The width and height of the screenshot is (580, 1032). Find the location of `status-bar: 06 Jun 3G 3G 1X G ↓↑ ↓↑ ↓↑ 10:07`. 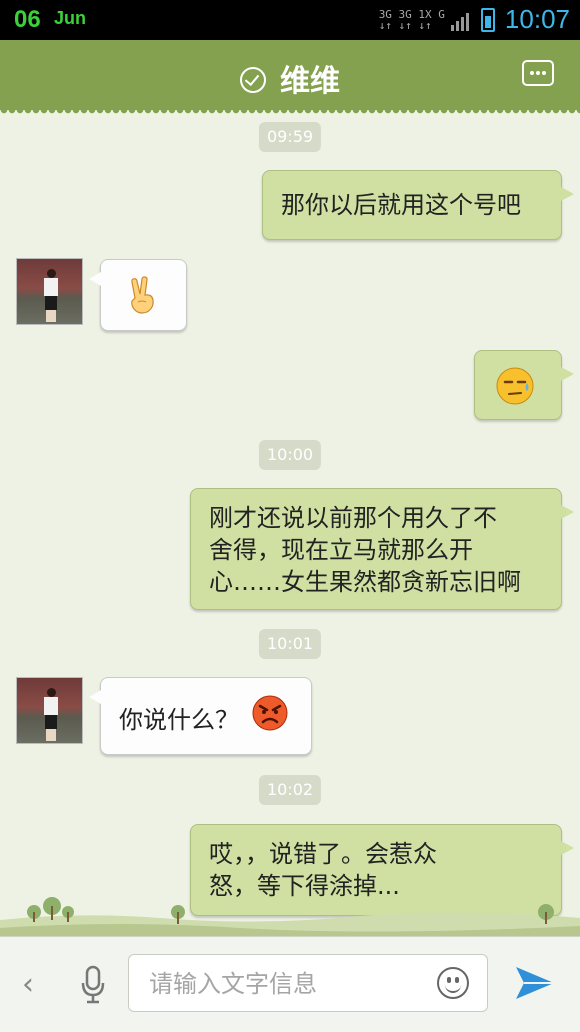

status-bar: 06 Jun 3G 3G 1X G ↓↑ ↓↑ ↓↑ 10:07 is located at coordinates (290, 20).